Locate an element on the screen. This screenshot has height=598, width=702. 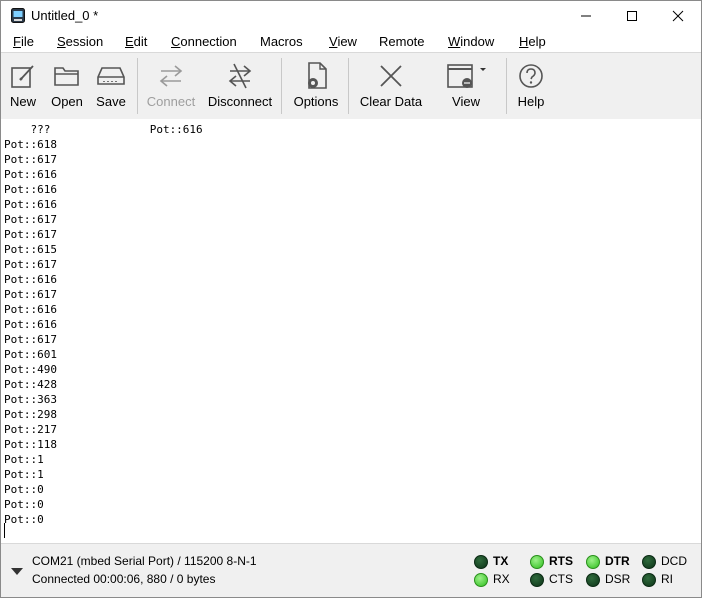
open-folder-icon is located at coordinates (66, 76).